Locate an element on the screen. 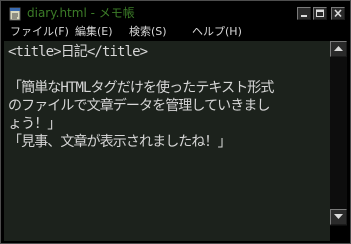  menu-file: ファイル(F) is located at coordinates (39, 32).